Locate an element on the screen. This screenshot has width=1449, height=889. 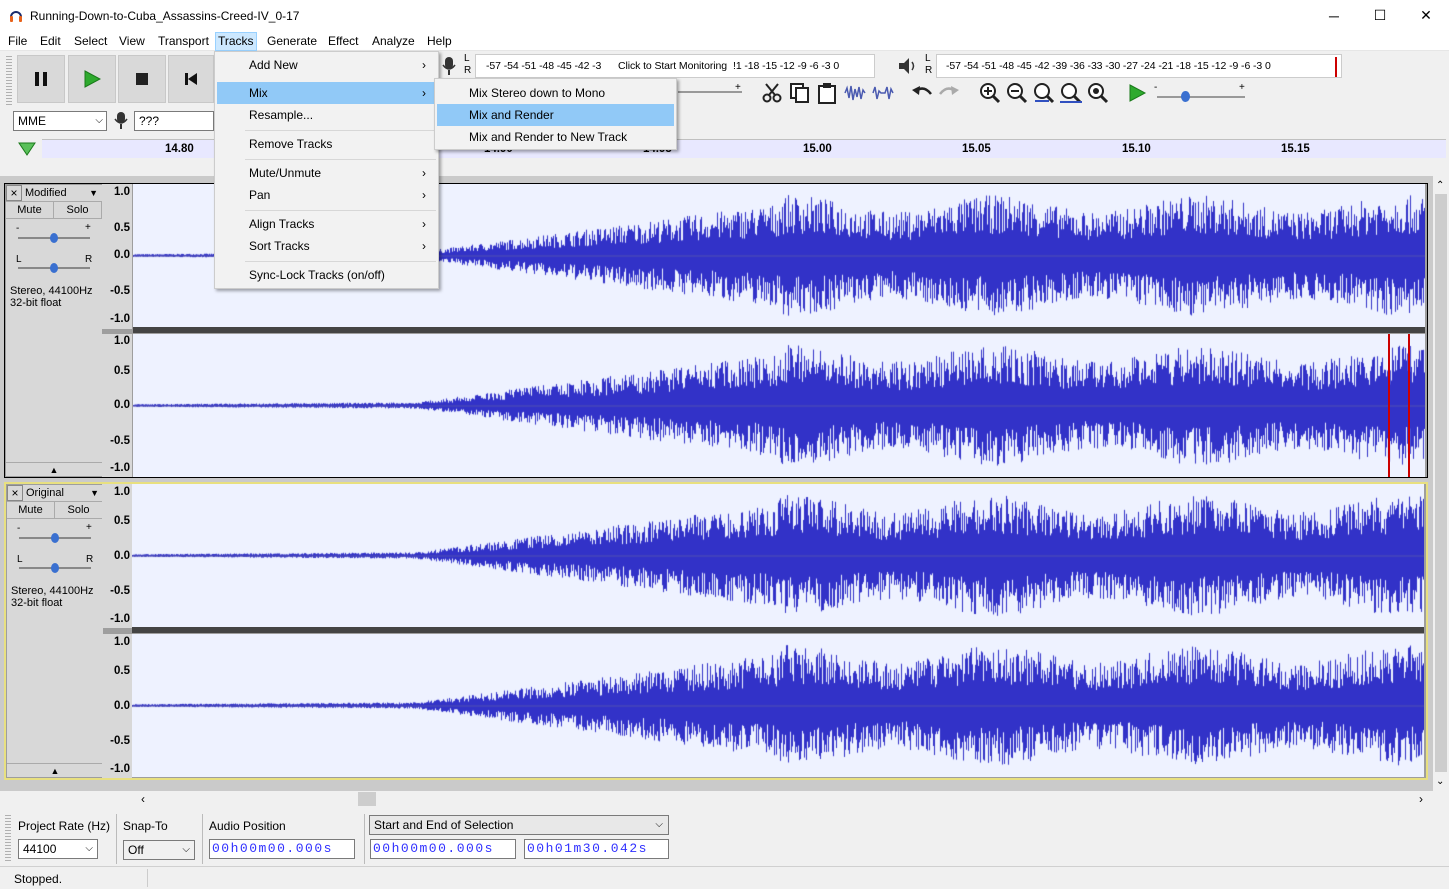
scroll-left-icon: ‹ is located at coordinates (143, 799).